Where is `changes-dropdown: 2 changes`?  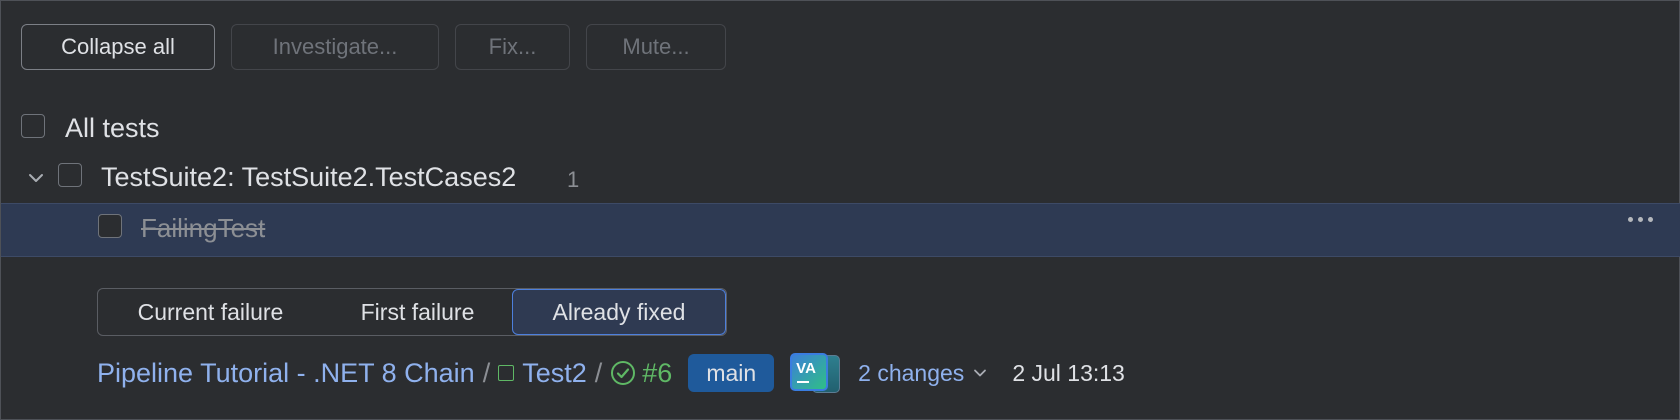 changes-dropdown: 2 changes is located at coordinates (923, 373).